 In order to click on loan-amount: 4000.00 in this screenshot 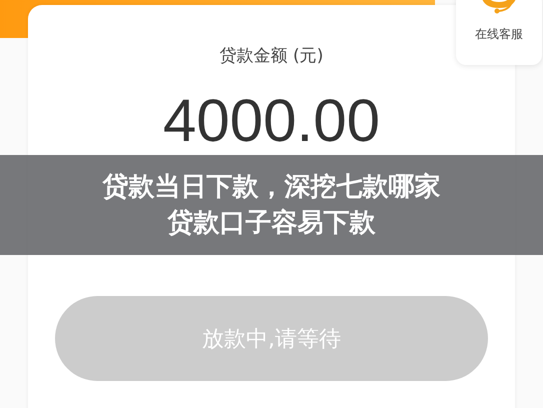, I will do `click(271, 121)`.